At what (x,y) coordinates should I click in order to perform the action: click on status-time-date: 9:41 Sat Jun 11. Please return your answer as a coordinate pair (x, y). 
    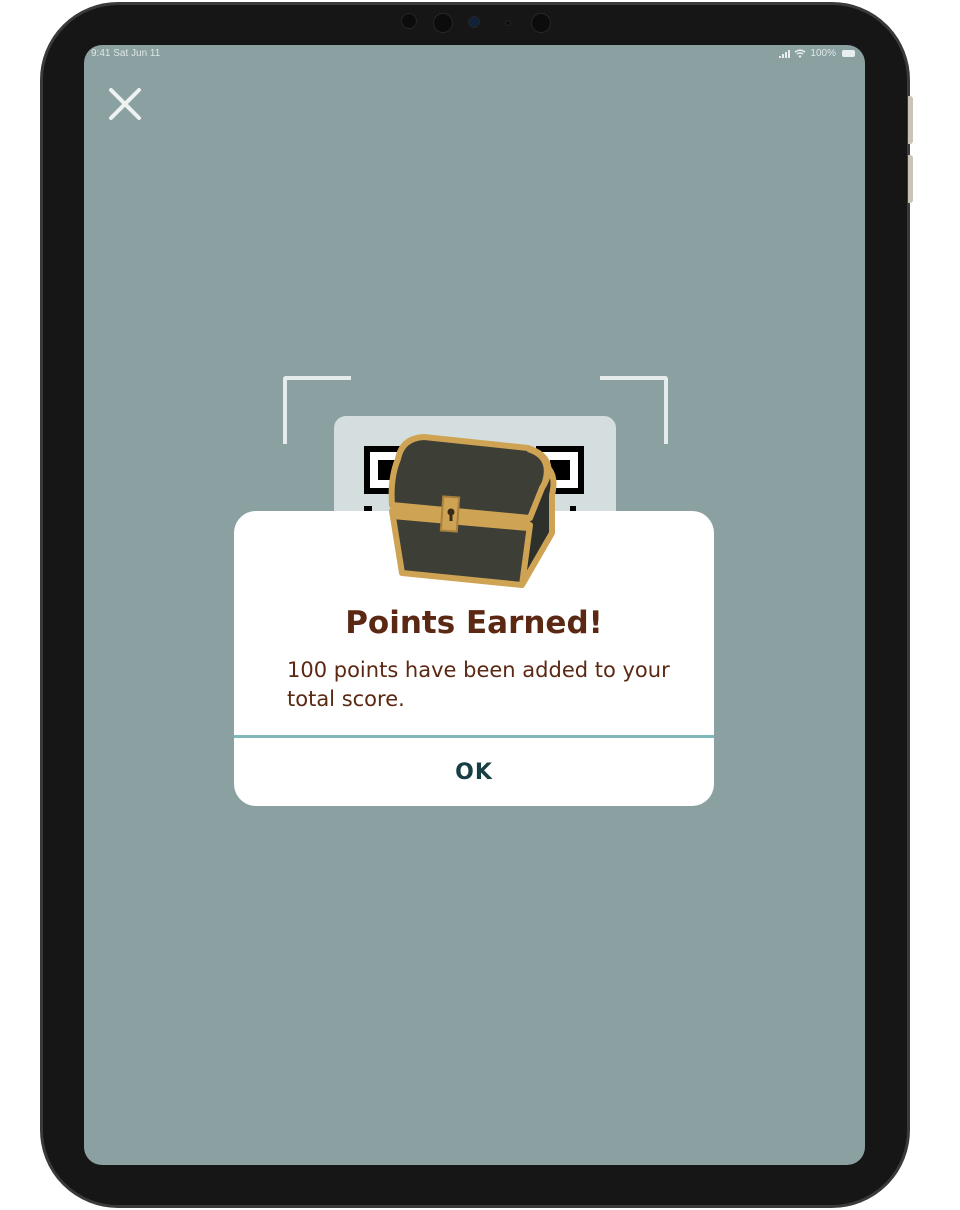
    Looking at the image, I should click on (126, 53).